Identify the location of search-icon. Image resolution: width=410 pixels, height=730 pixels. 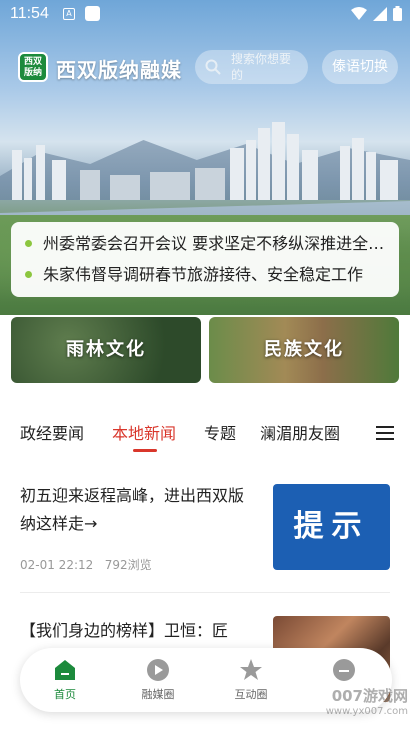
(213, 67).